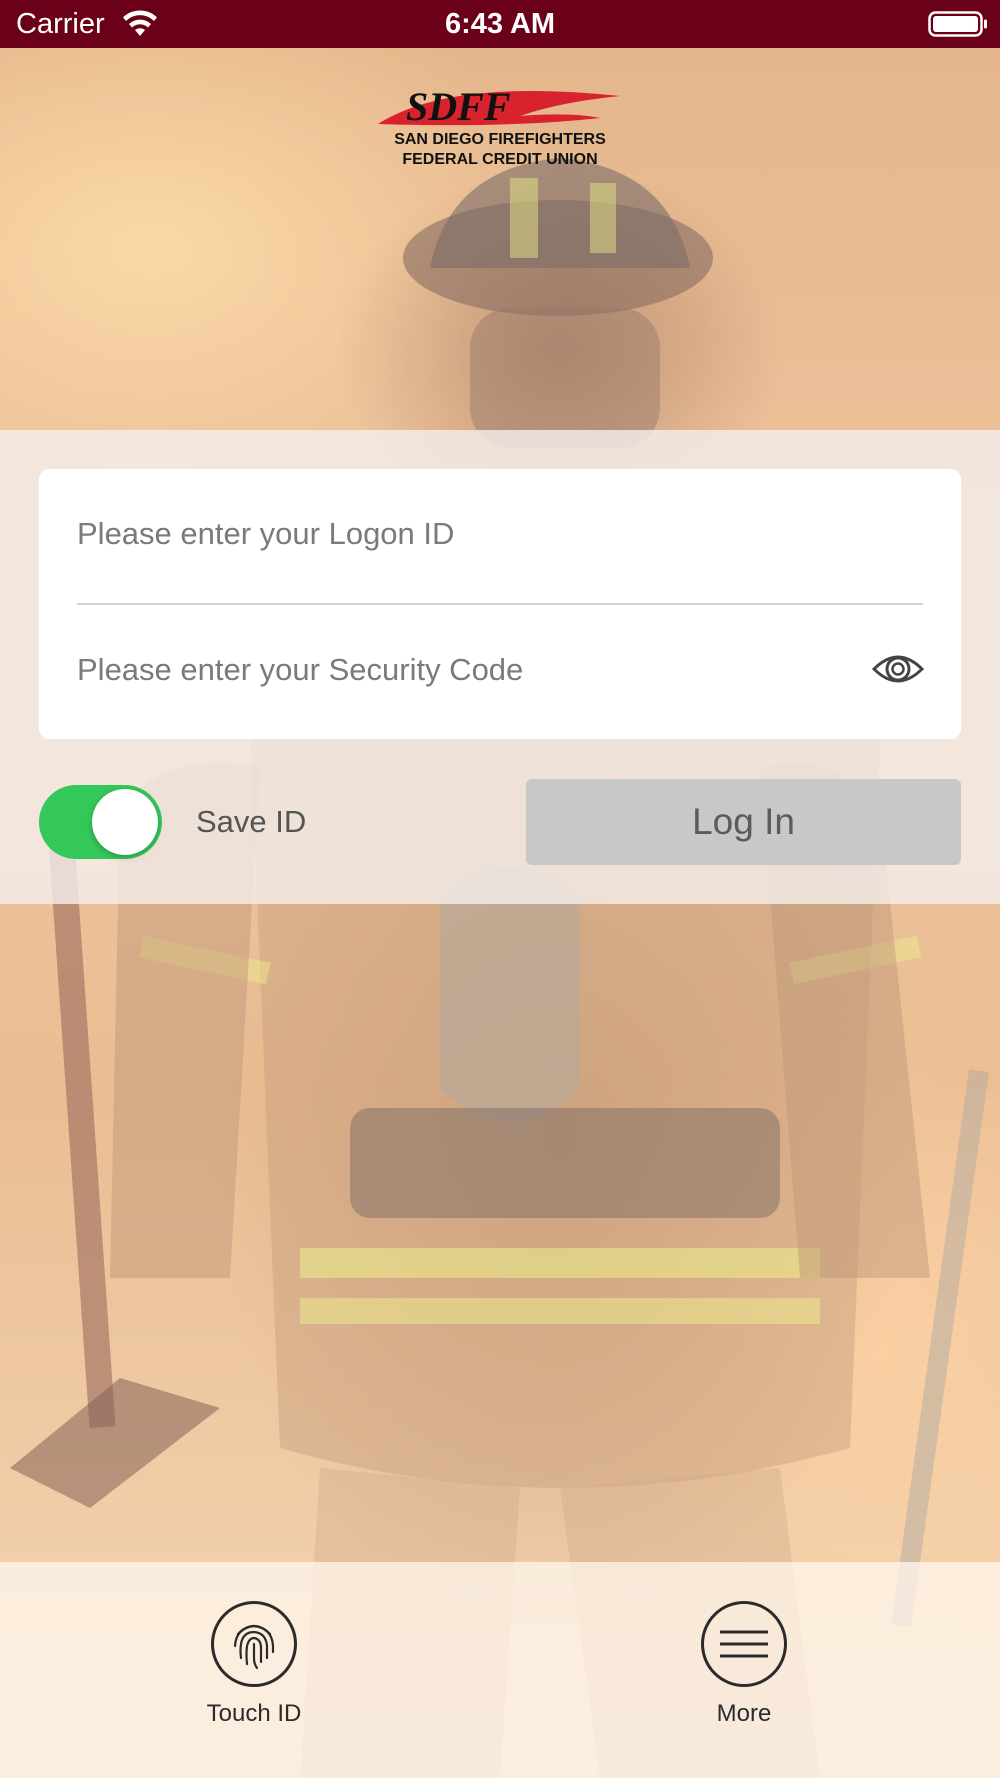 The image size is (1000, 1778). What do you see at coordinates (457, 670) in the screenshot?
I see `security-code-input` at bounding box center [457, 670].